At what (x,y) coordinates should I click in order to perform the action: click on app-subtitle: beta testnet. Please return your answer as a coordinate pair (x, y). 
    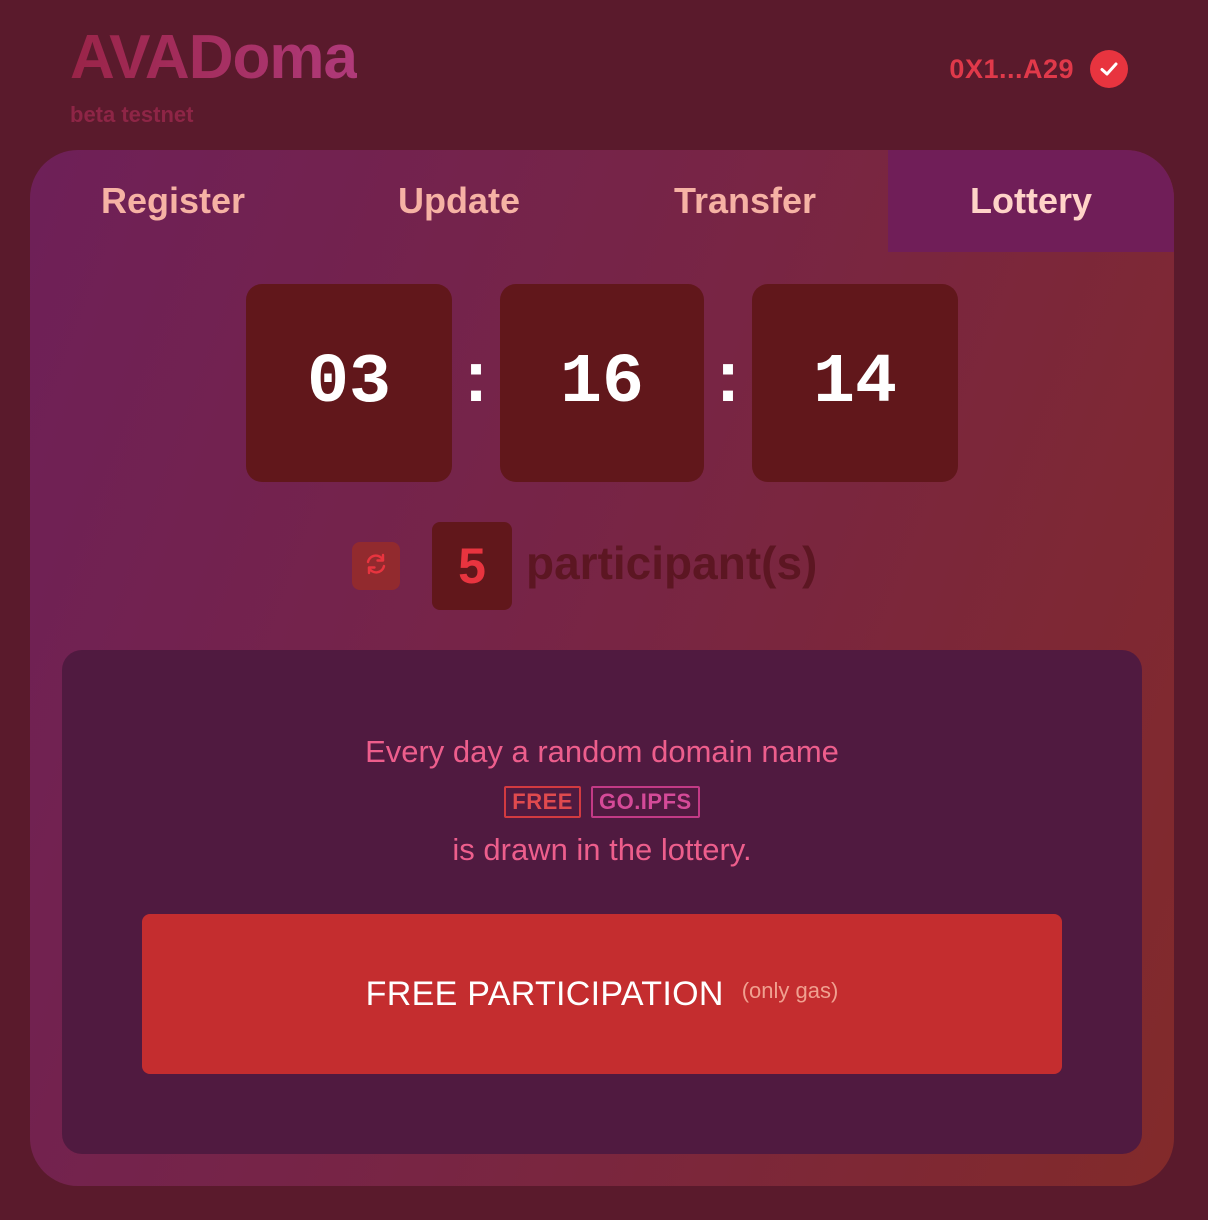
    Looking at the image, I should click on (132, 114).